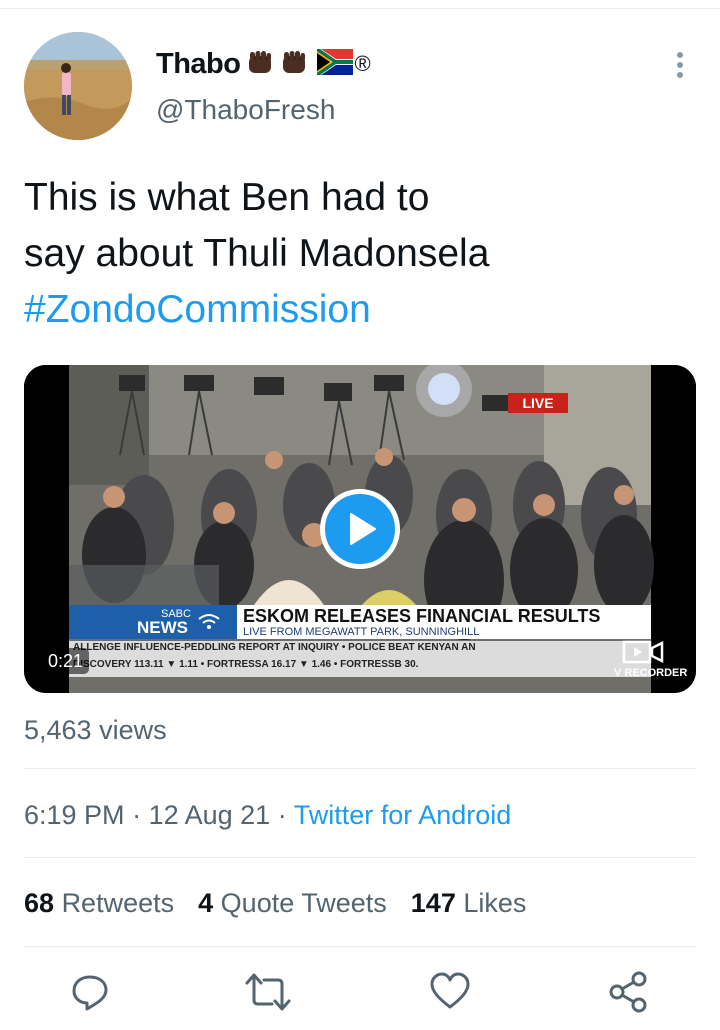 This screenshot has height=1030, width=720. What do you see at coordinates (643, 652) in the screenshot?
I see `recorder-icon` at bounding box center [643, 652].